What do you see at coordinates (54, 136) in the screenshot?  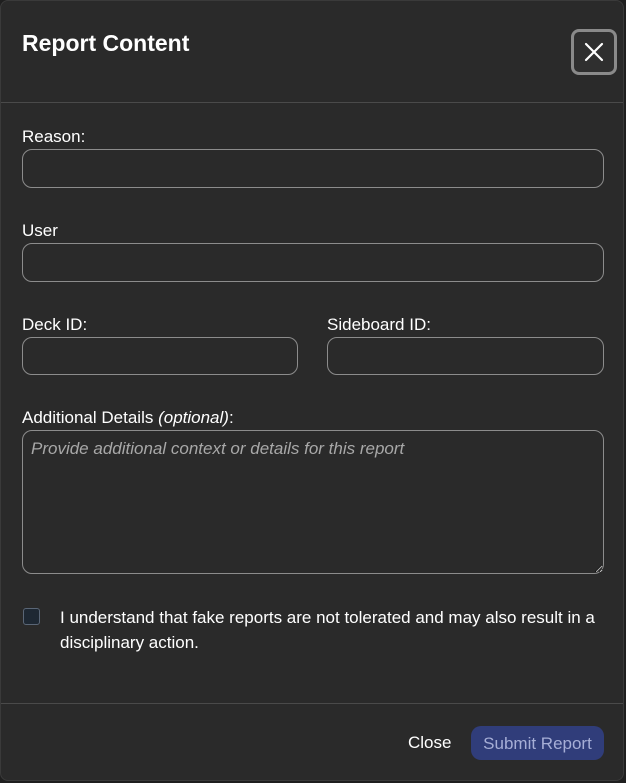 I see `reason-label: Reason:` at bounding box center [54, 136].